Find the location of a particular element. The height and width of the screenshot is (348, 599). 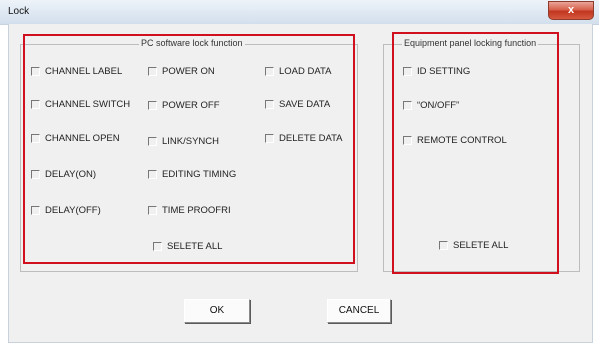

checkbox-channel-switch: CHANNEL SWITCH is located at coordinates (80, 104).